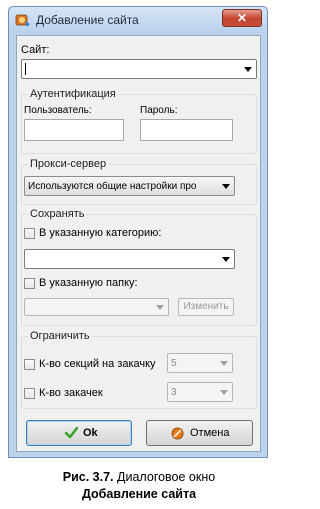 This screenshot has height=509, width=320. I want to click on save-group-title: Сохранять, so click(57, 214).